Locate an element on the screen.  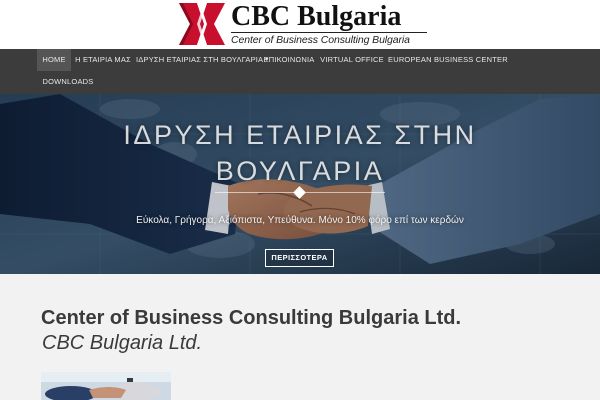
cbc-logo-mark-icon is located at coordinates (202, 24).